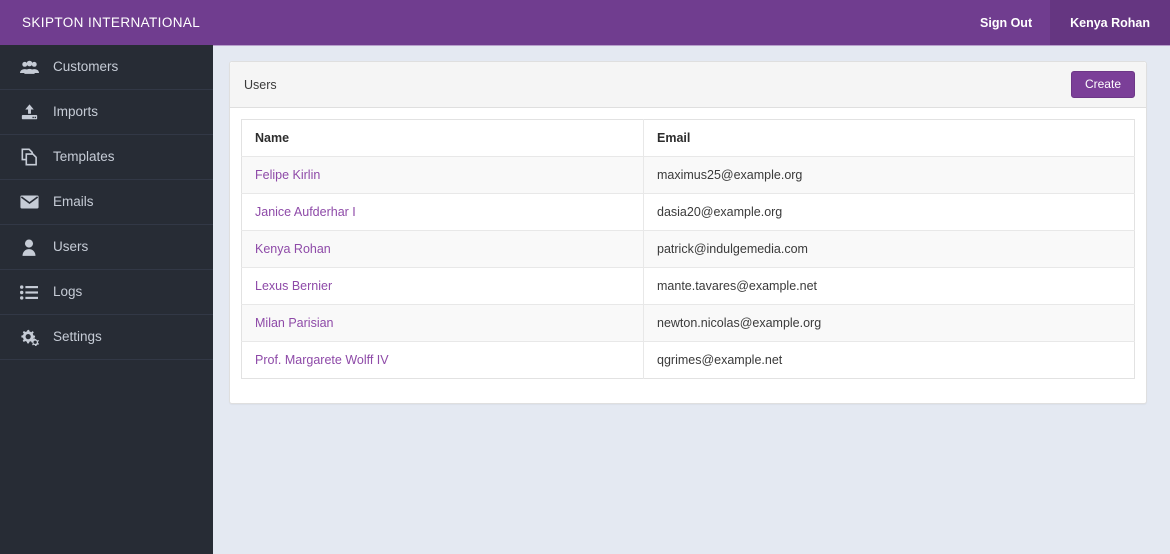 The width and height of the screenshot is (1170, 554). Describe the element at coordinates (293, 249) in the screenshot. I see `user-name-link: Kenya Rohan` at that location.